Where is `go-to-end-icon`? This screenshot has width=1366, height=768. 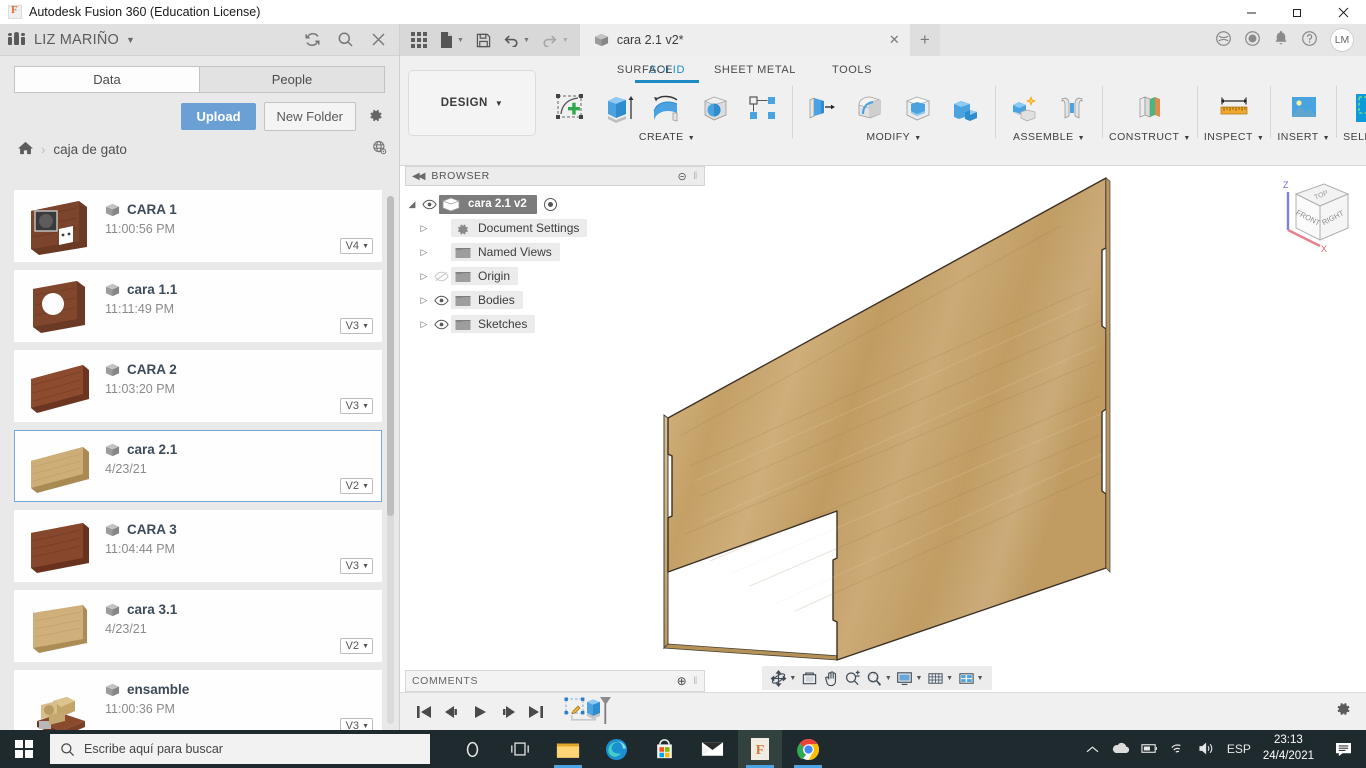 go-to-end-icon is located at coordinates (536, 712).